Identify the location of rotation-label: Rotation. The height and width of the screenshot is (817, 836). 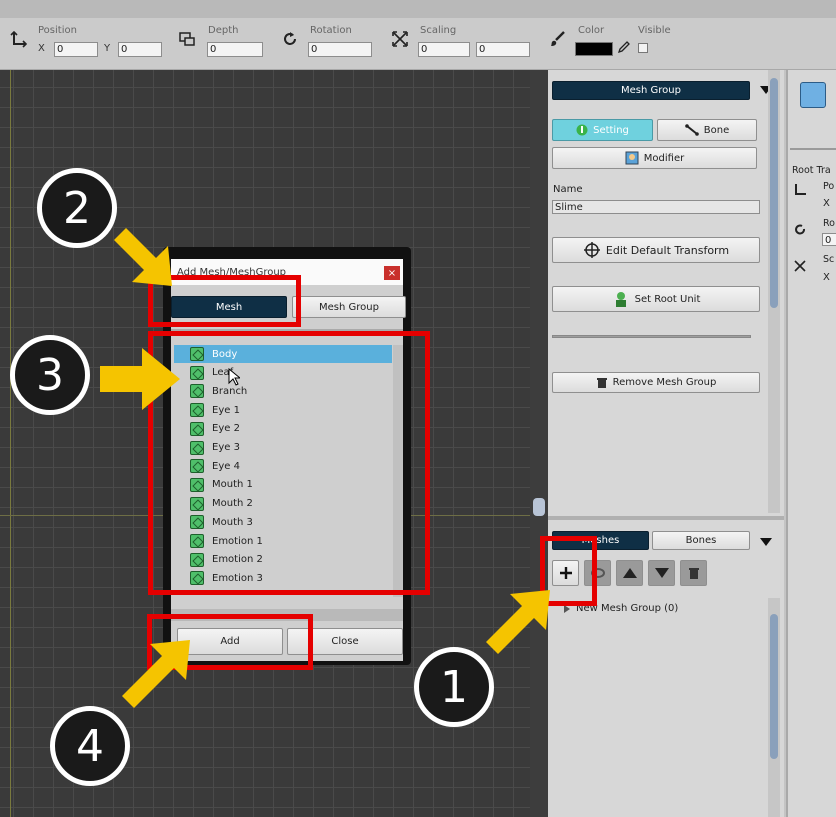
(331, 30).